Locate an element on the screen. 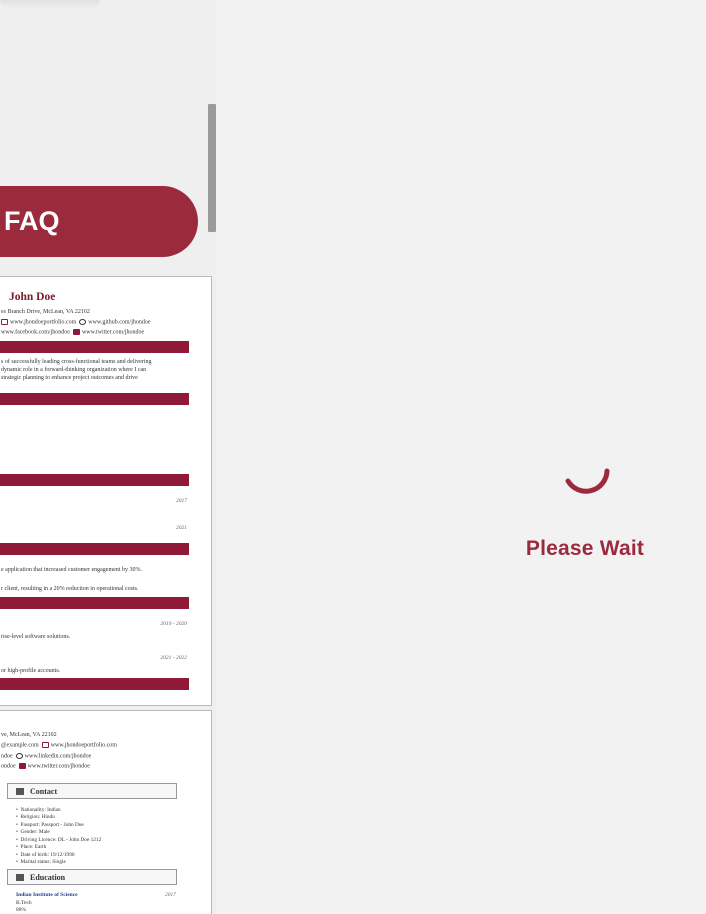  contact-item: • Religion: Hindu is located at coordinates (35, 817).